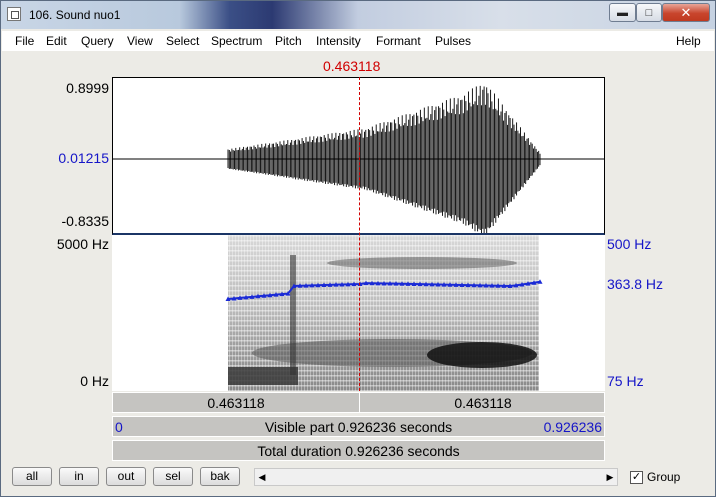  I want to click on menu-help: Help, so click(688, 41).